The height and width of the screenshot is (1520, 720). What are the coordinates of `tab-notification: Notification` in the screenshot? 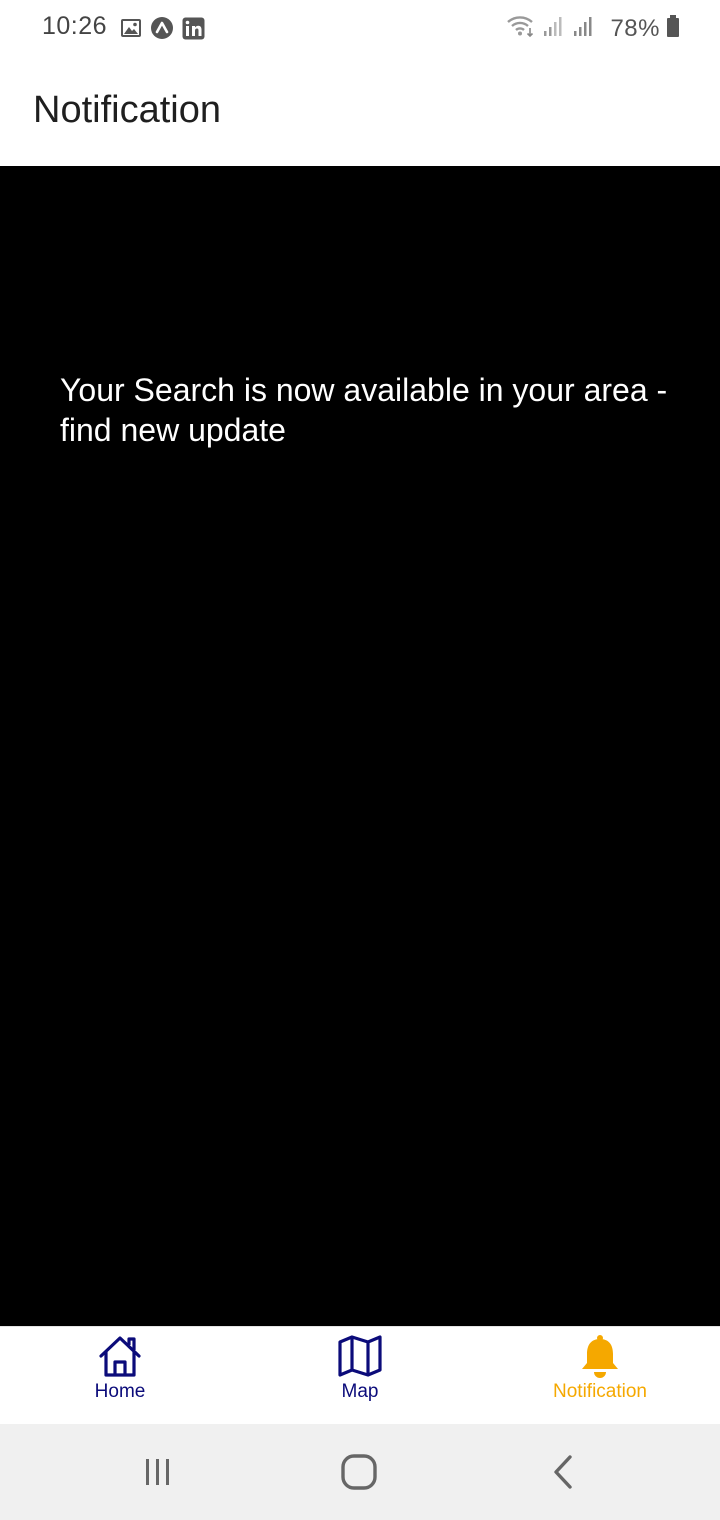 It's located at (600, 1376).